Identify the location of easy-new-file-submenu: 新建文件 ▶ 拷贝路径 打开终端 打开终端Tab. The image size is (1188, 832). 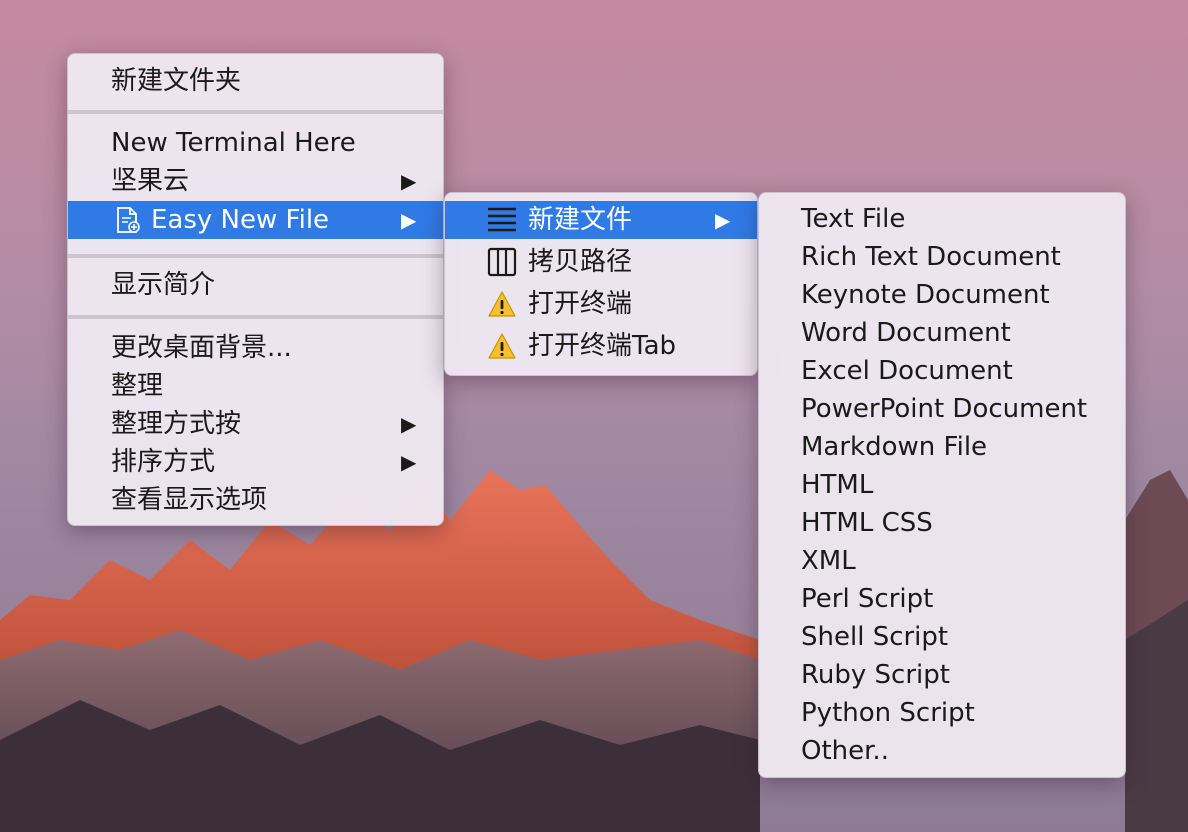
(601, 284).